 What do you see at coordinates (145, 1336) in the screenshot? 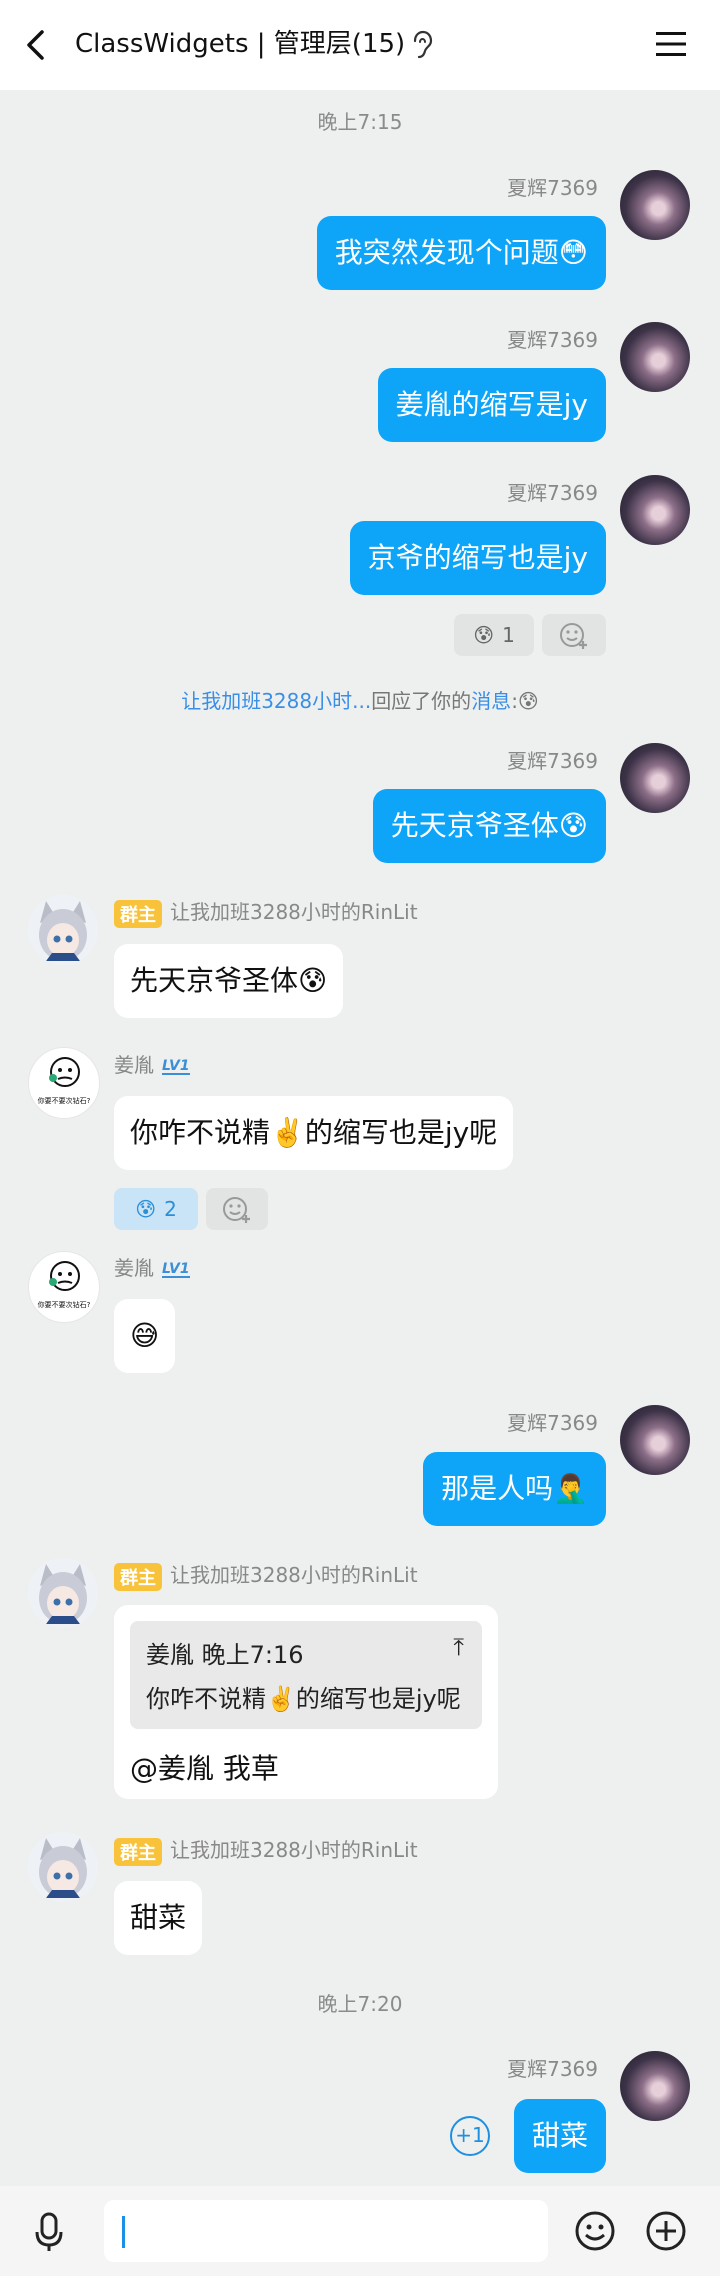
I see `message-bubble: 😅` at bounding box center [145, 1336].